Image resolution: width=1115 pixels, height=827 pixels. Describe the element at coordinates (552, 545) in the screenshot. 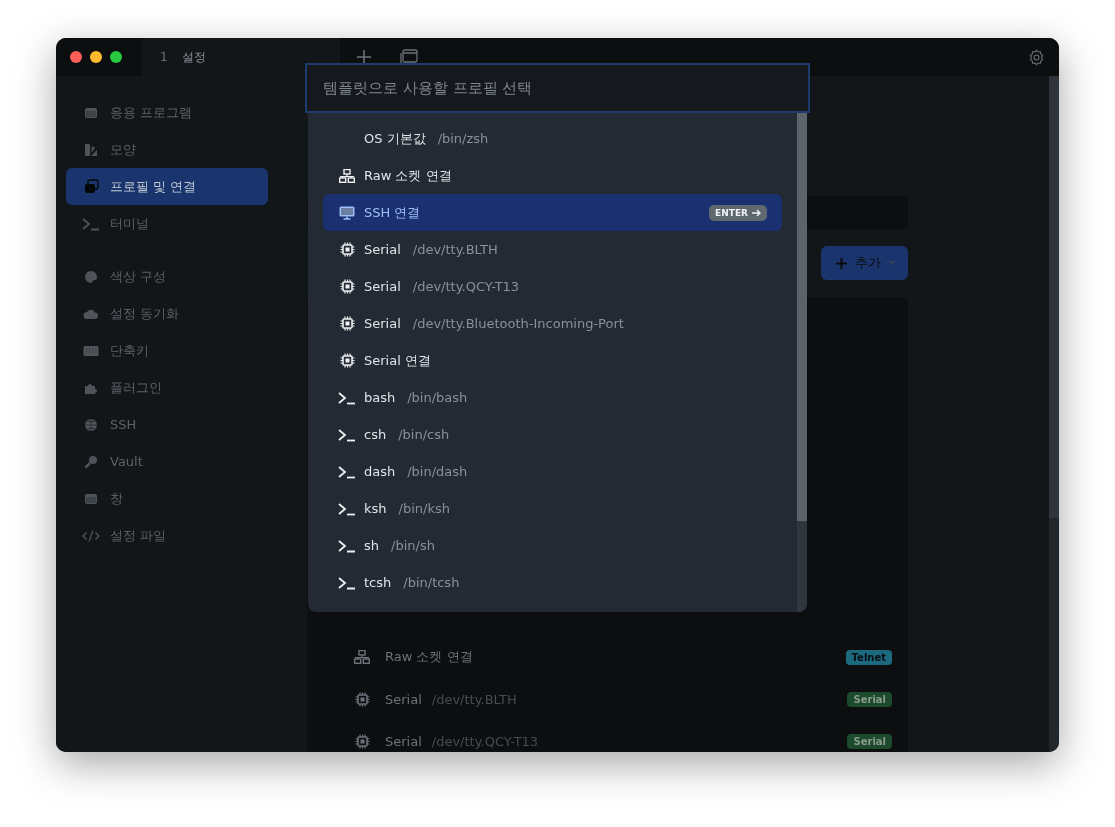

I see `menu-item: sh /bin/sh` at that location.